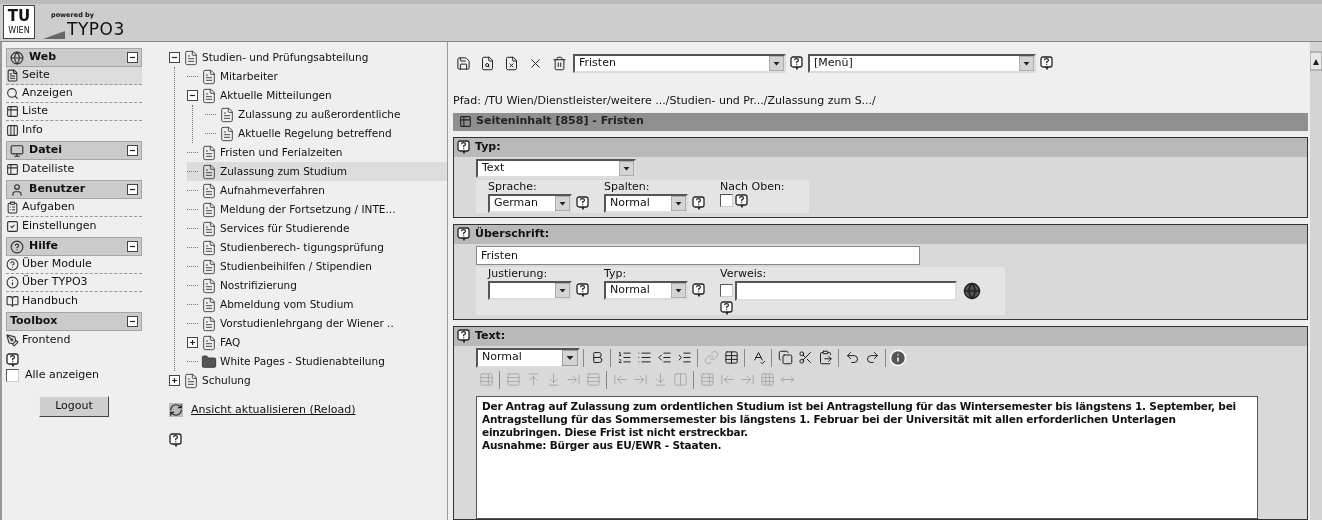 The width and height of the screenshot is (1322, 520). What do you see at coordinates (17, 150) in the screenshot?
I see `monitor-icon` at bounding box center [17, 150].